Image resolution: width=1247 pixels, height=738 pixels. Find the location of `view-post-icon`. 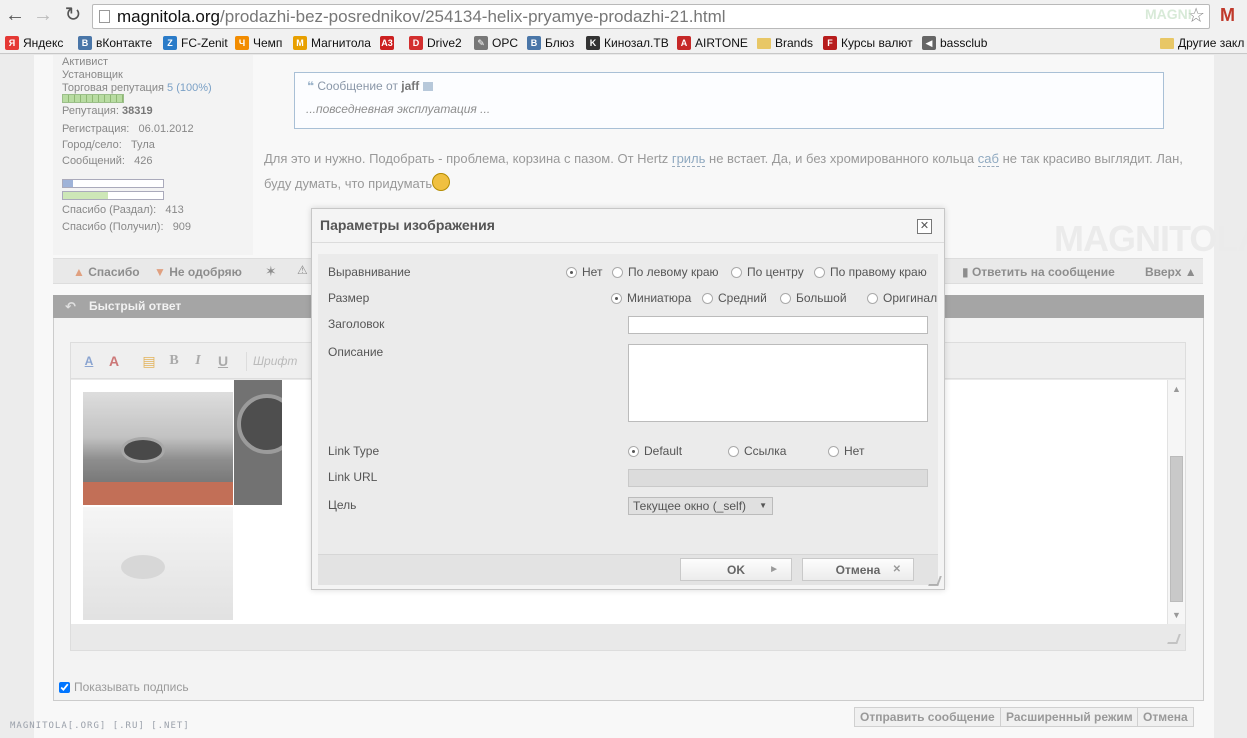

view-post-icon is located at coordinates (427, 86).